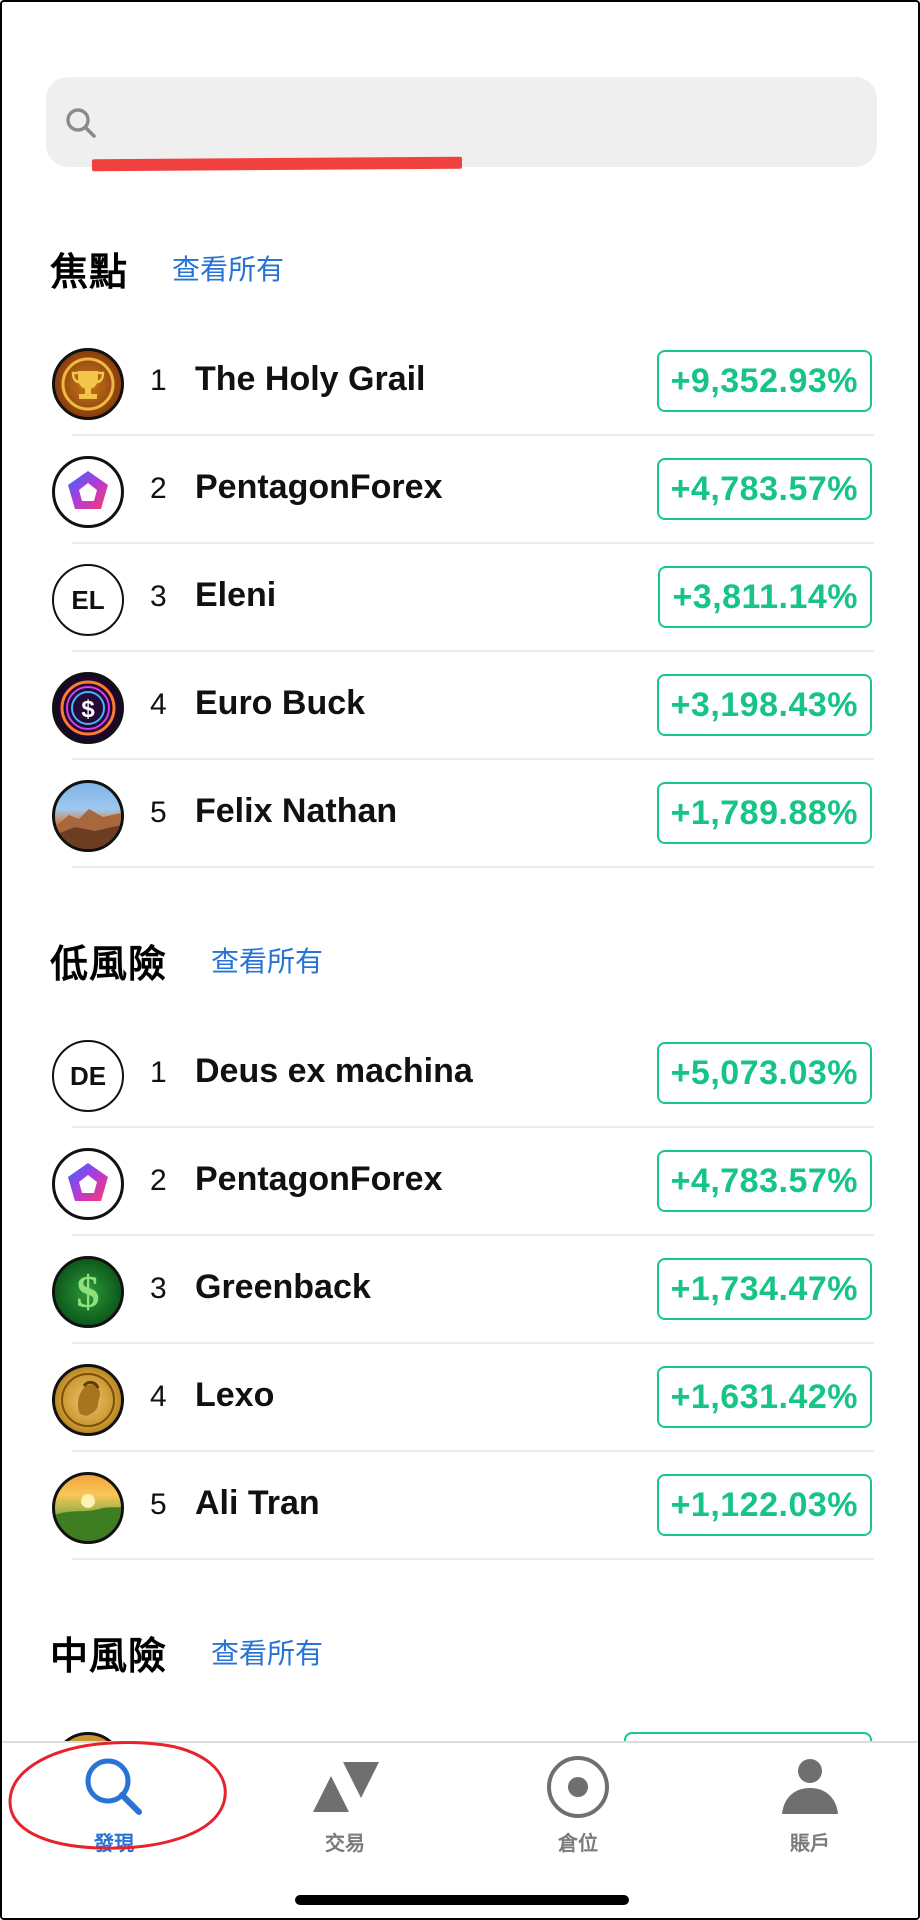  Describe the element at coordinates (88, 1517) in the screenshot. I see `sunset-icon` at that location.